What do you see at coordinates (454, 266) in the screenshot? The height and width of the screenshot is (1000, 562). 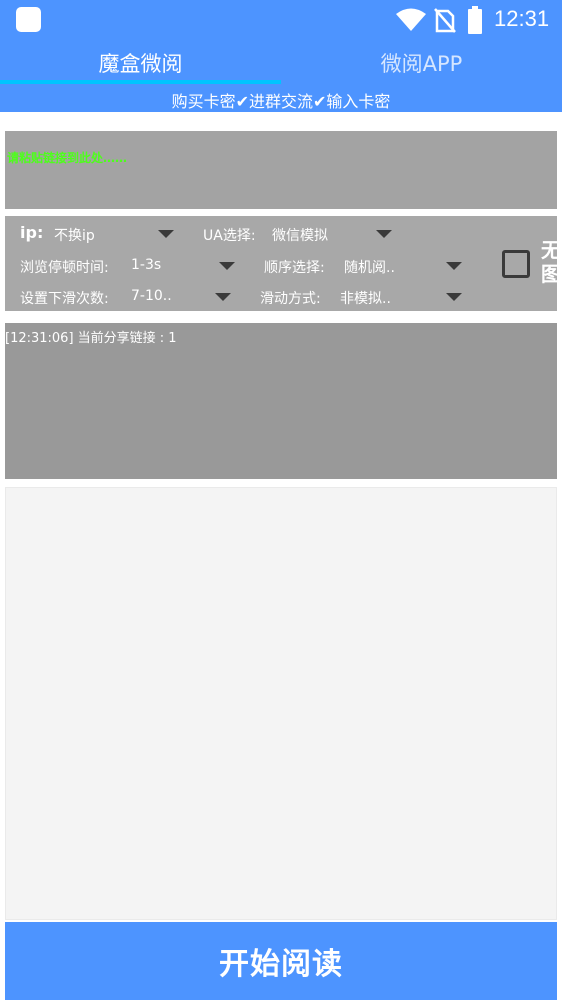 I see `order-dropdown-icon` at bounding box center [454, 266].